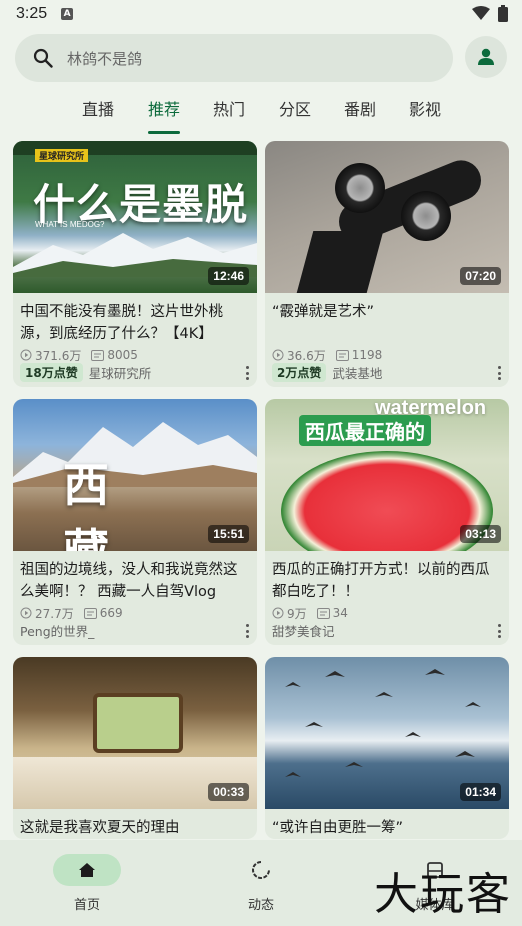 This screenshot has height=926, width=522. I want to click on video-card: 00:33 这就是我喜欢夏天的理由, so click(135, 748).